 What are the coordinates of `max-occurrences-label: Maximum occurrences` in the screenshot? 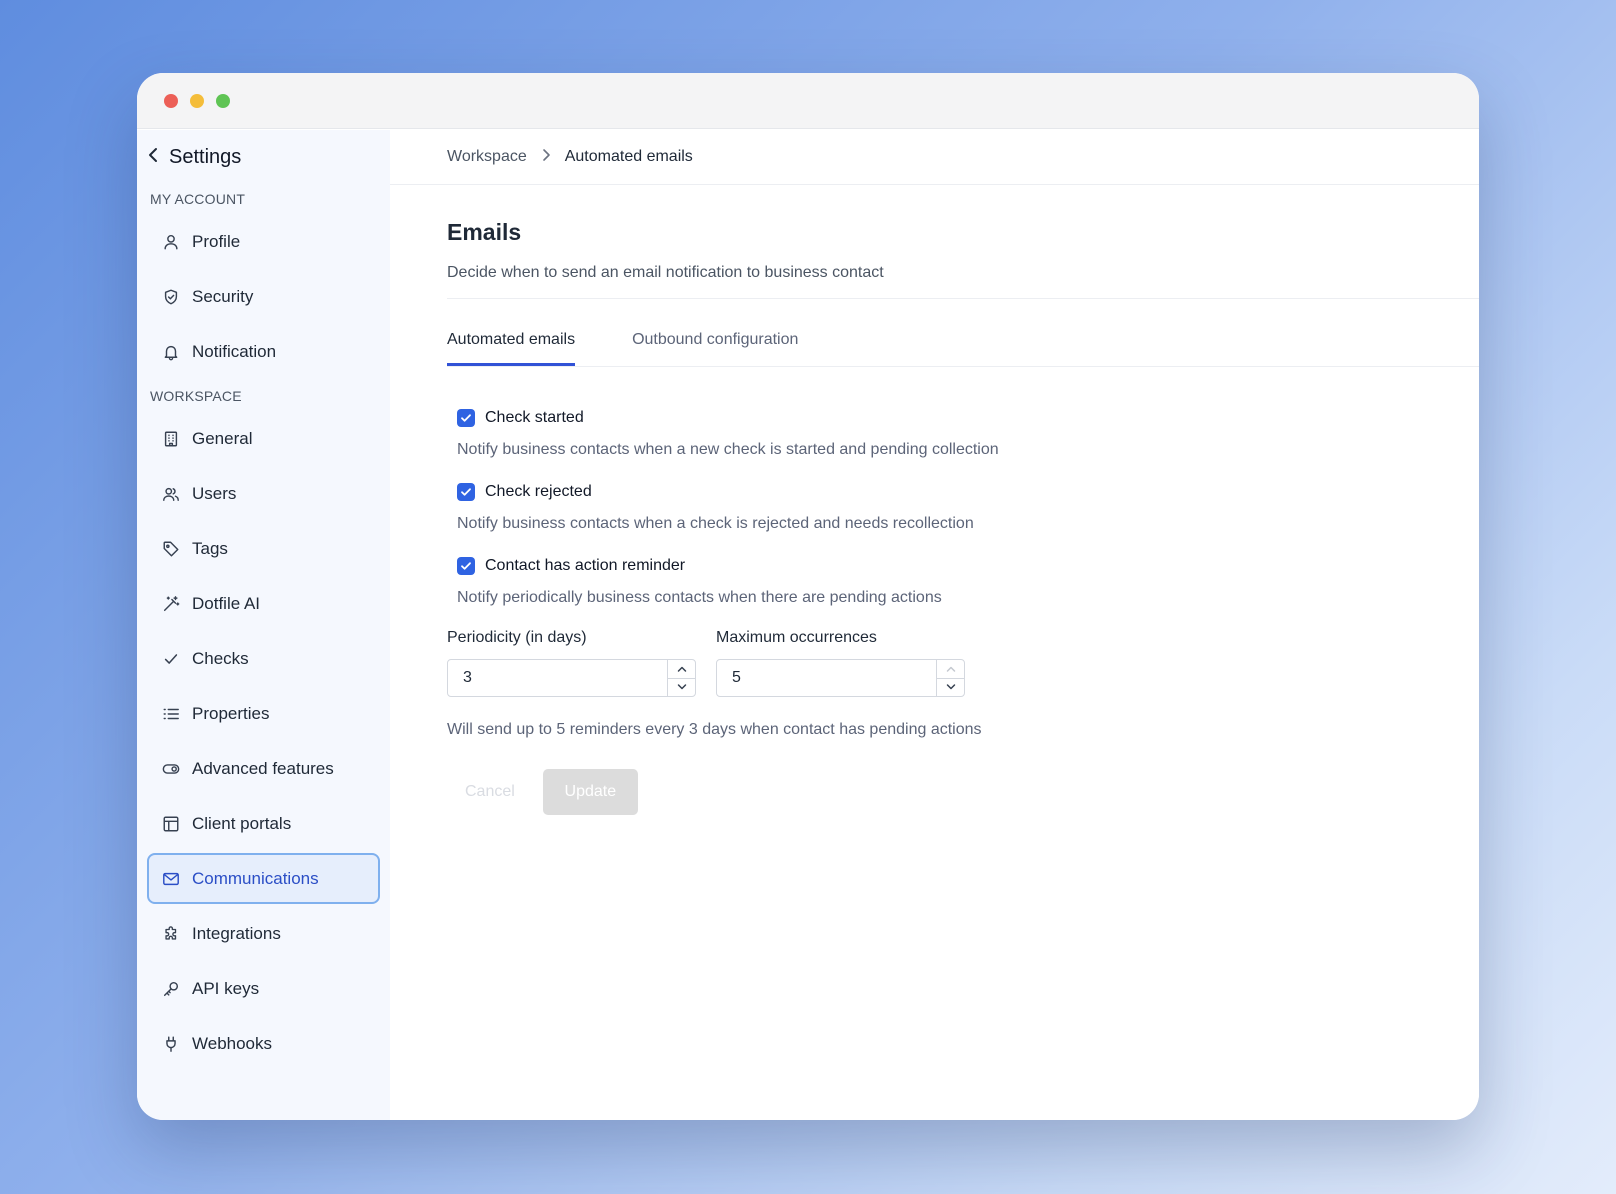 It's located at (796, 637).